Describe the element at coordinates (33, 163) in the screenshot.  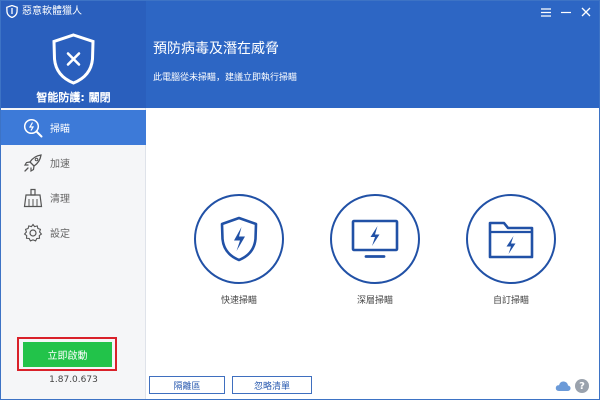
I see `rocket-icon` at that location.